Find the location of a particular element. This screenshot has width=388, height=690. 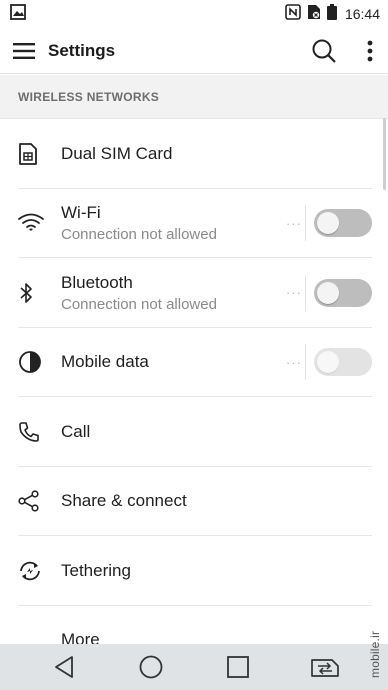

wifi-toggle is located at coordinates (343, 223).